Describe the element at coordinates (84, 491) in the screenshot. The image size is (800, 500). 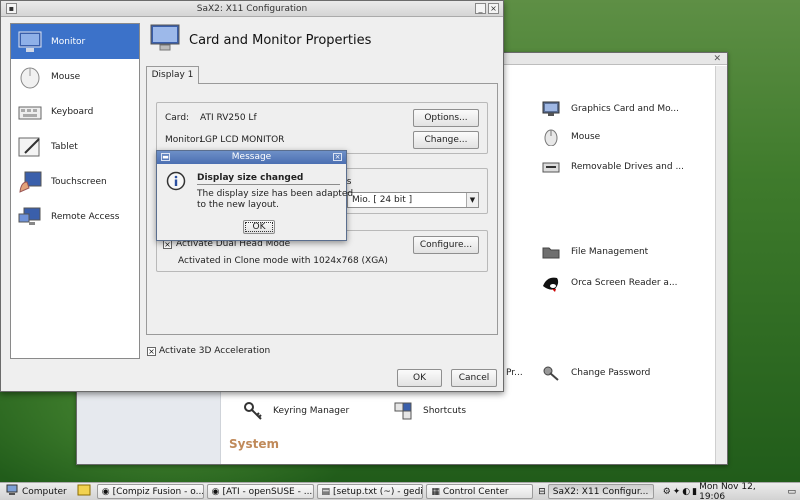
I see `notes-icon` at that location.